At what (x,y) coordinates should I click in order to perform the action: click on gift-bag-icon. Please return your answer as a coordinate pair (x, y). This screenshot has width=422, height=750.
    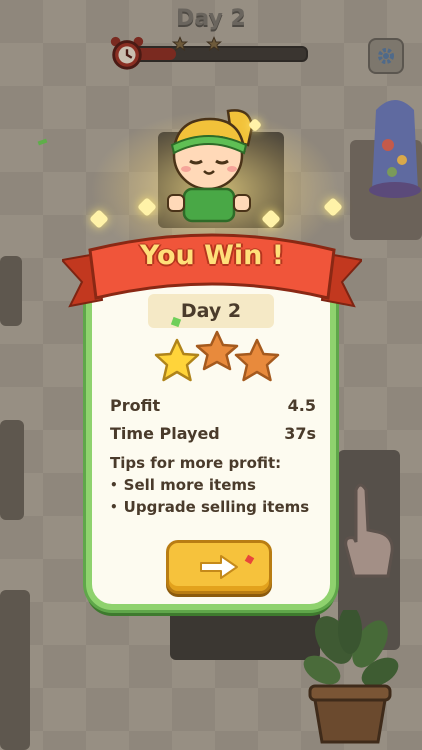
    Looking at the image, I should click on (395, 149).